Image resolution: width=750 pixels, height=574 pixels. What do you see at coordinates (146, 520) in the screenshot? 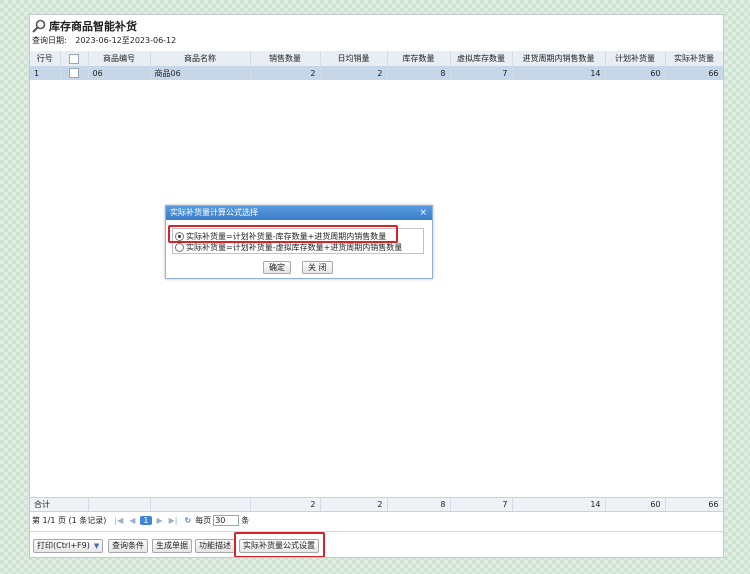
I see `current-page-button: 1` at bounding box center [146, 520].